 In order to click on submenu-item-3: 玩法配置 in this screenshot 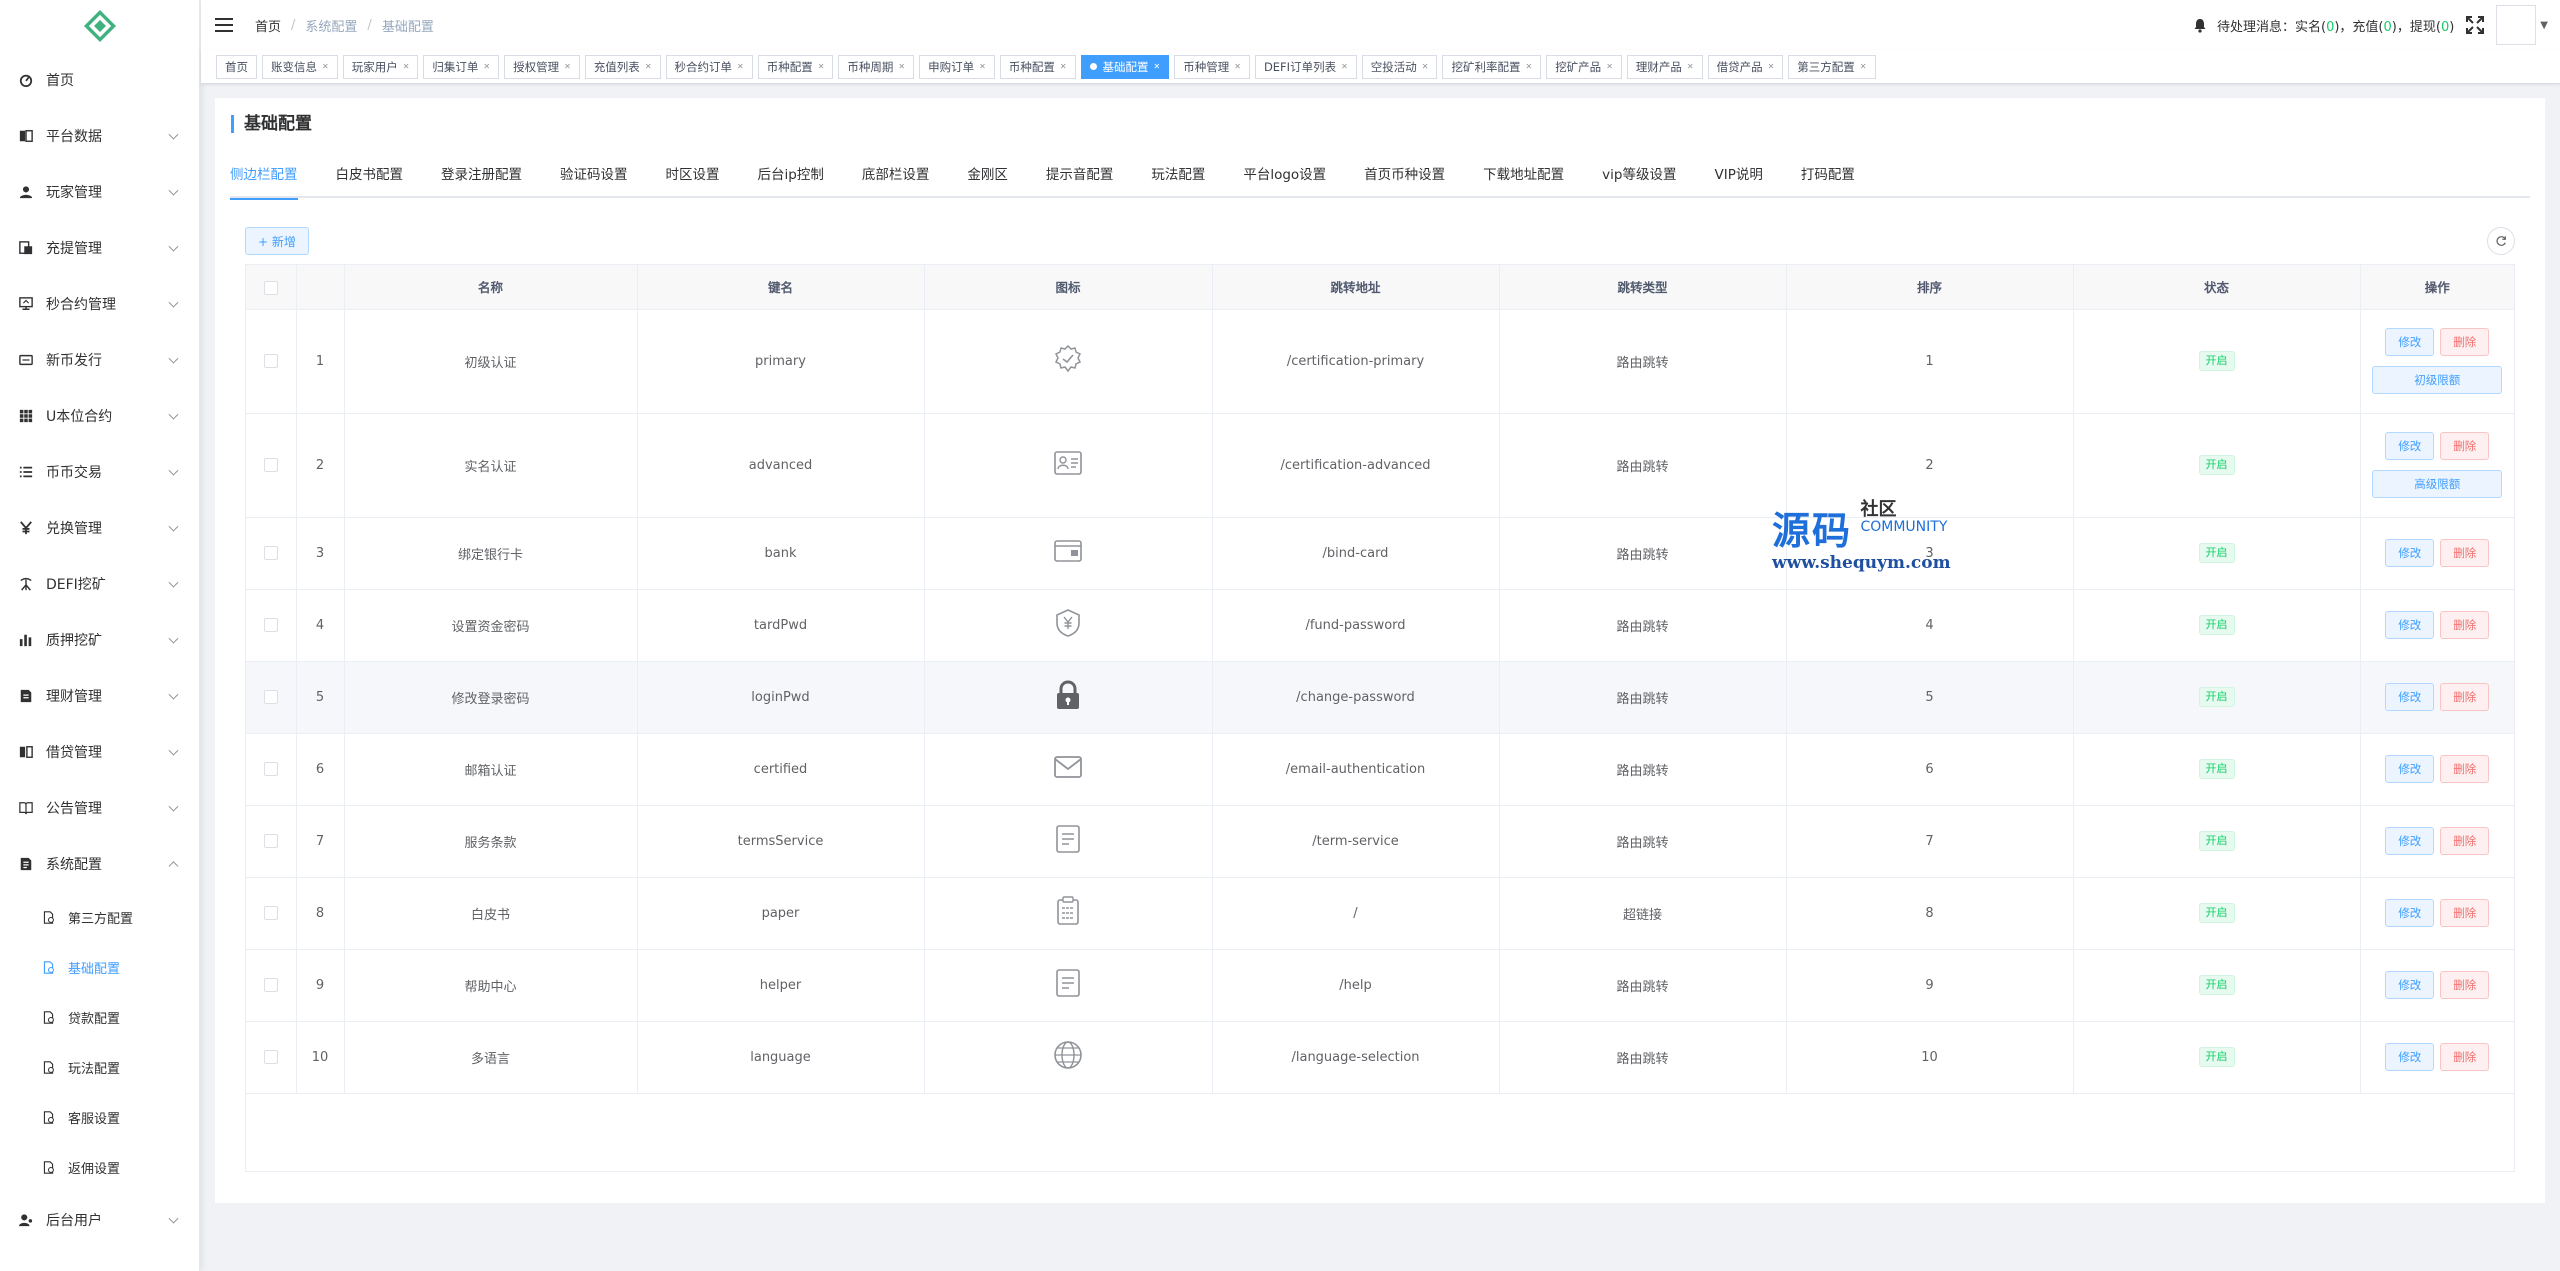, I will do `click(99, 1067)`.